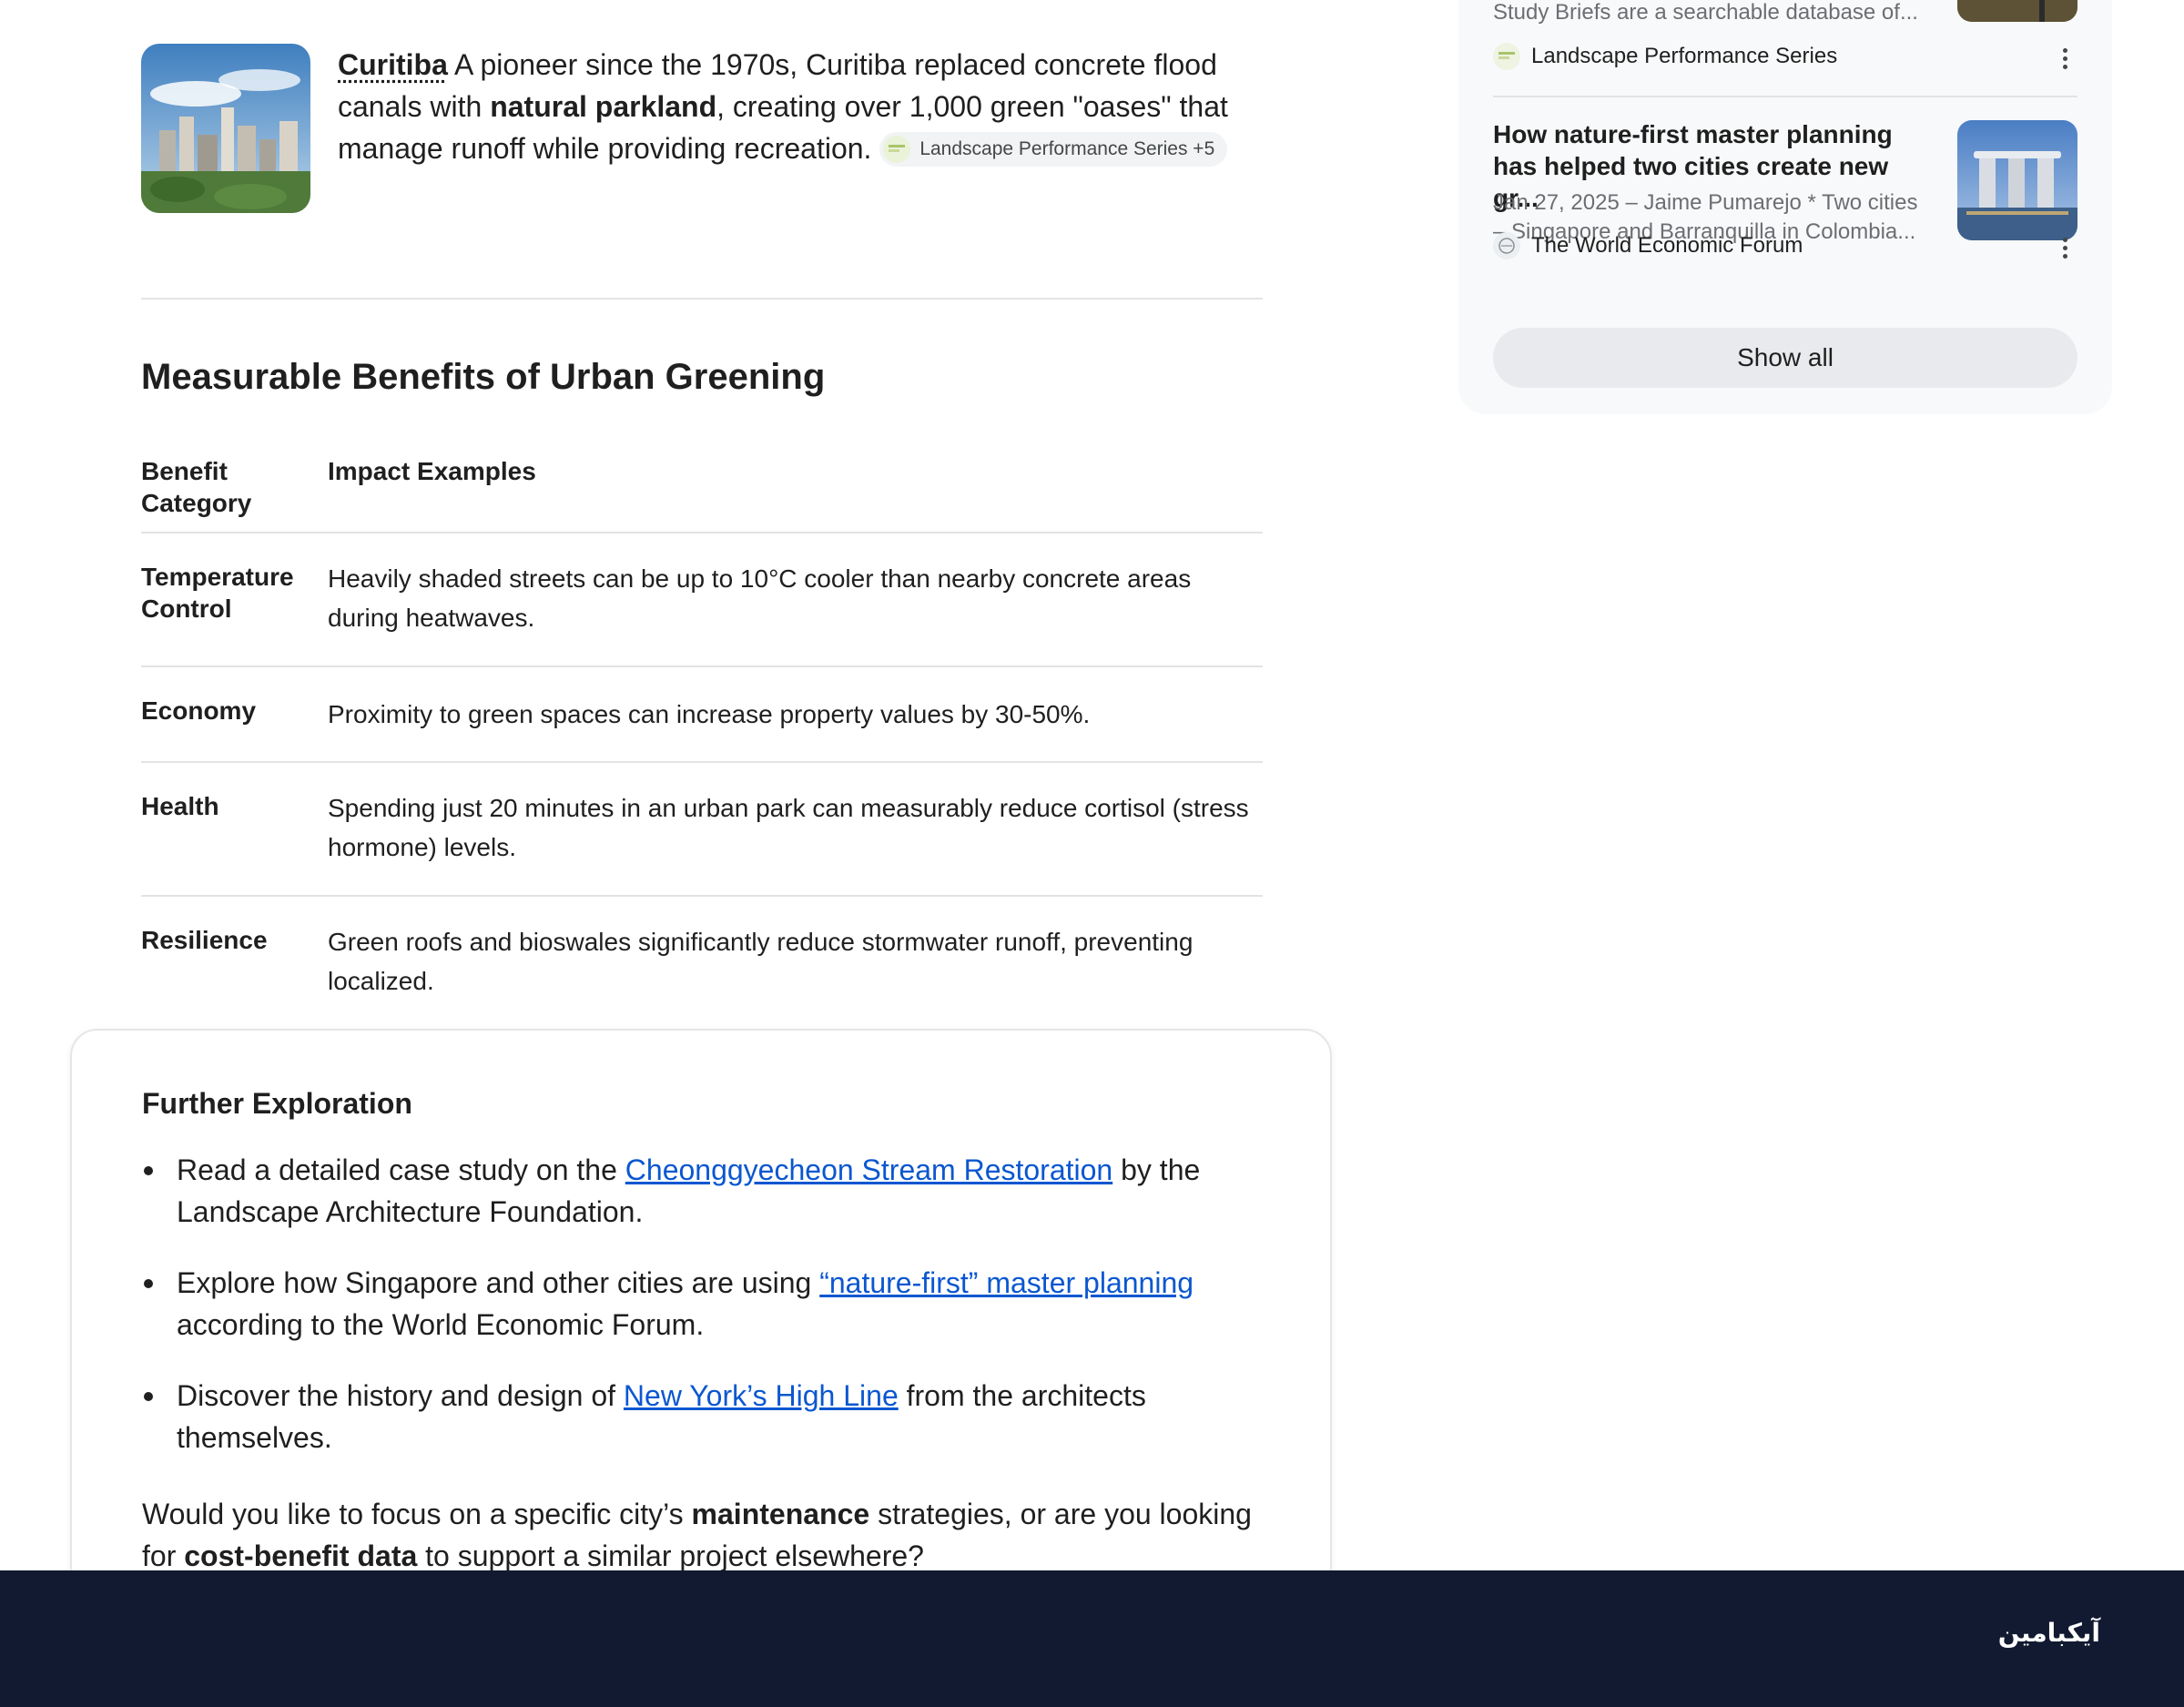  Describe the element at coordinates (205, 940) in the screenshot. I see `table-cell-category: Resilience` at that location.